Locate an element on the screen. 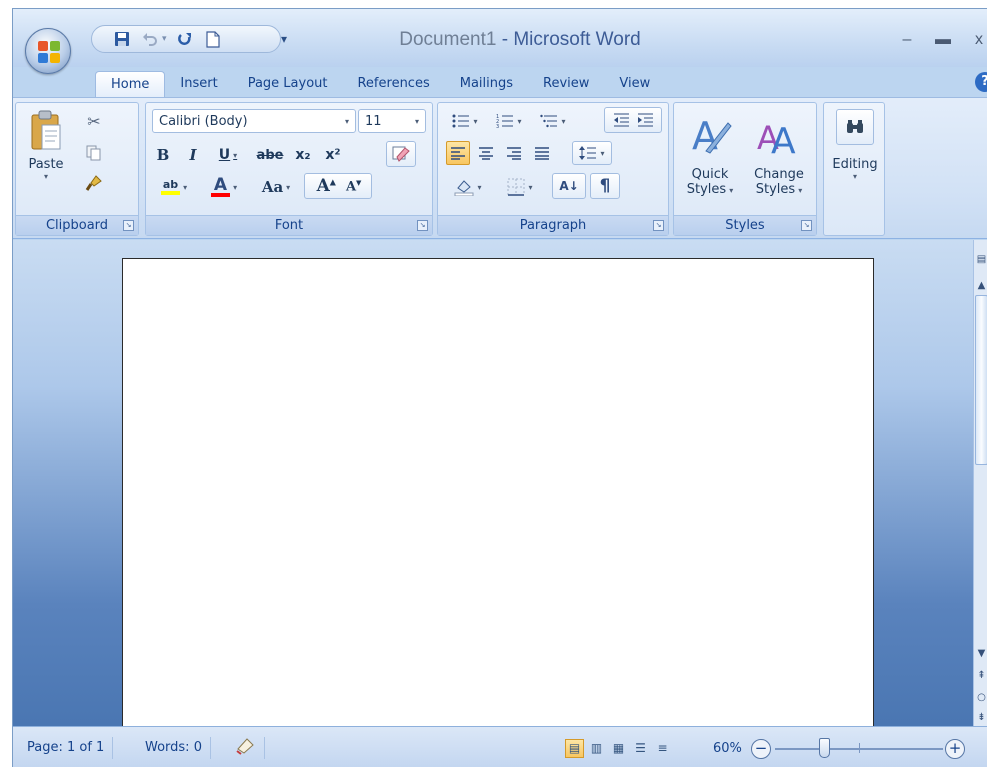  sort-label: A↓ is located at coordinates (569, 186).